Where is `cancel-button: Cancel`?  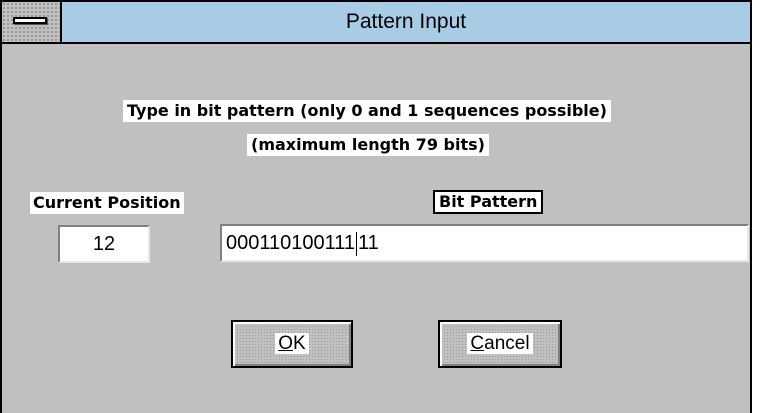
cancel-button: Cancel is located at coordinates (500, 344).